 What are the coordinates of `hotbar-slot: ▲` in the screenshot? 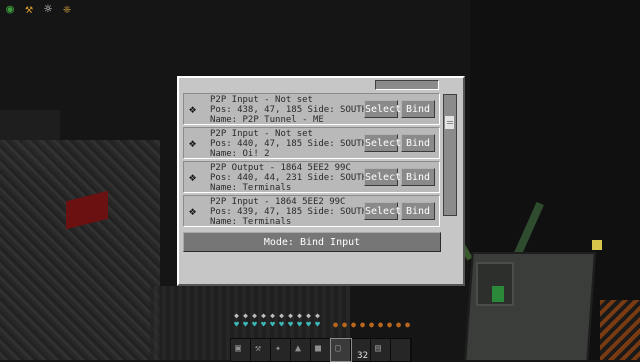 It's located at (301, 350).